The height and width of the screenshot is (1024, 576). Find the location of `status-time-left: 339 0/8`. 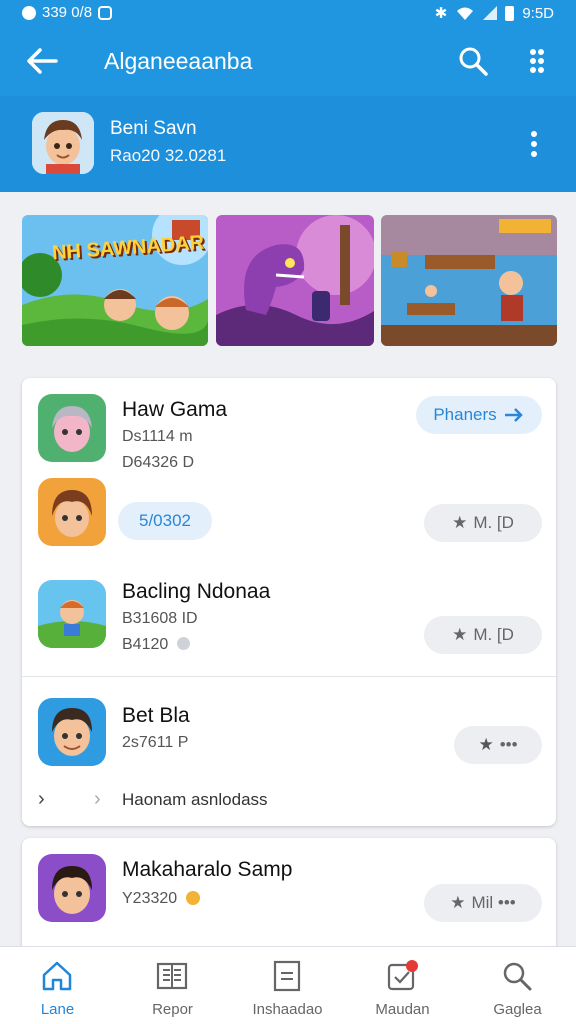

status-time-left: 339 0/8 is located at coordinates (67, 12).